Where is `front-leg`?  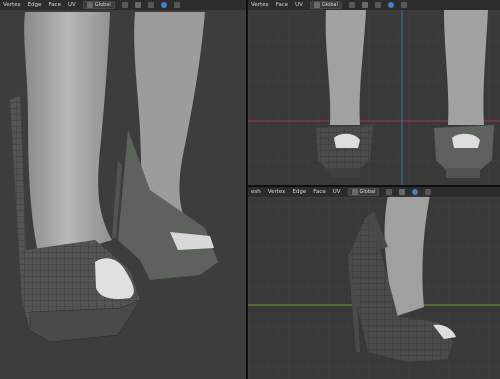
front-leg is located at coordinates (68, 137).